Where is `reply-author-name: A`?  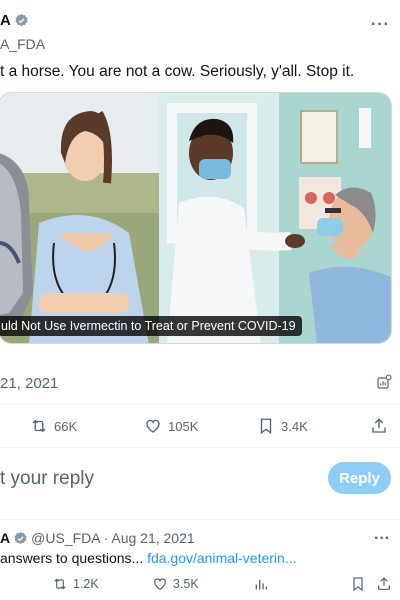 reply-author-name: A is located at coordinates (5, 538).